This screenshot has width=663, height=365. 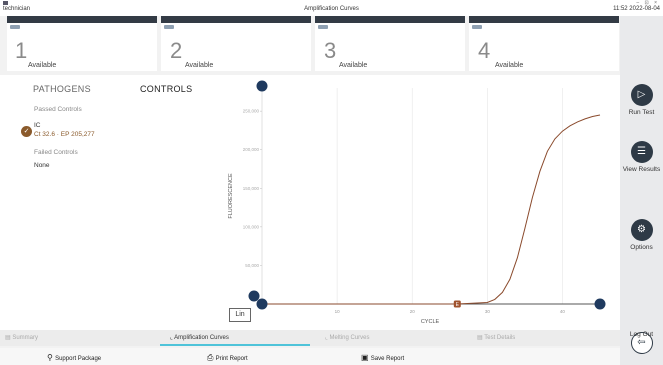 What do you see at coordinates (641, 152) in the screenshot?
I see `list-icon: ☰` at bounding box center [641, 152].